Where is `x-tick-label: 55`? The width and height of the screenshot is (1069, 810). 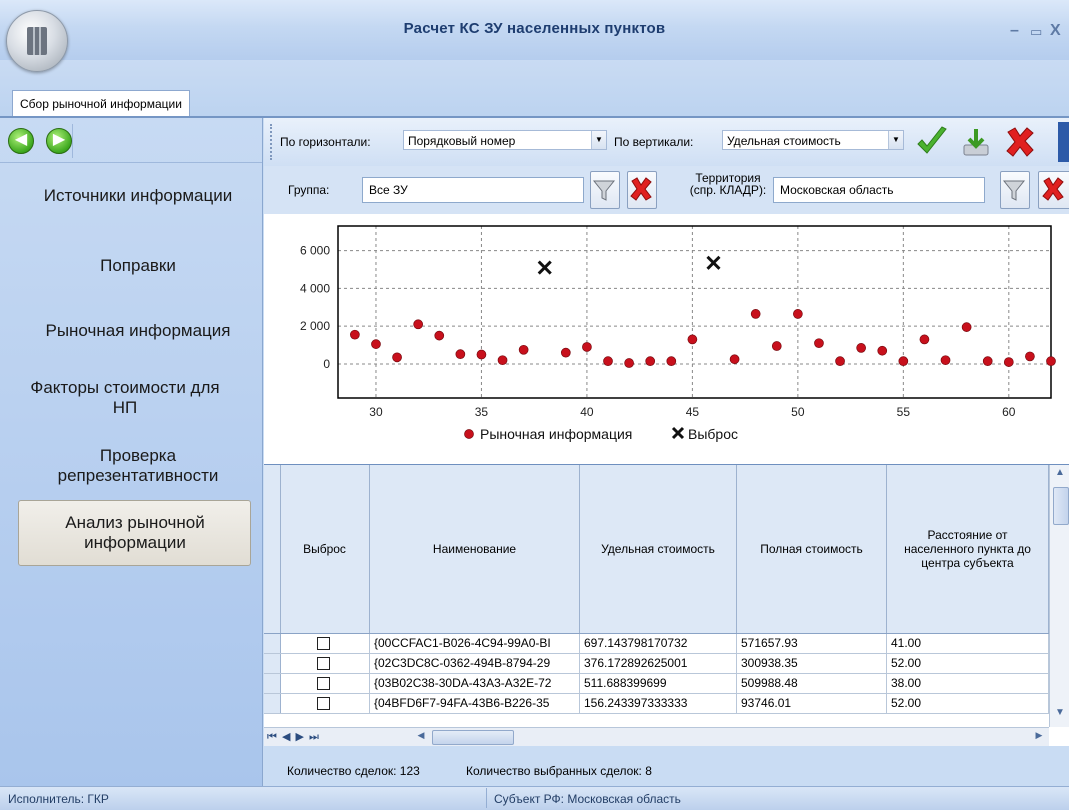 x-tick-label: 55 is located at coordinates (904, 412).